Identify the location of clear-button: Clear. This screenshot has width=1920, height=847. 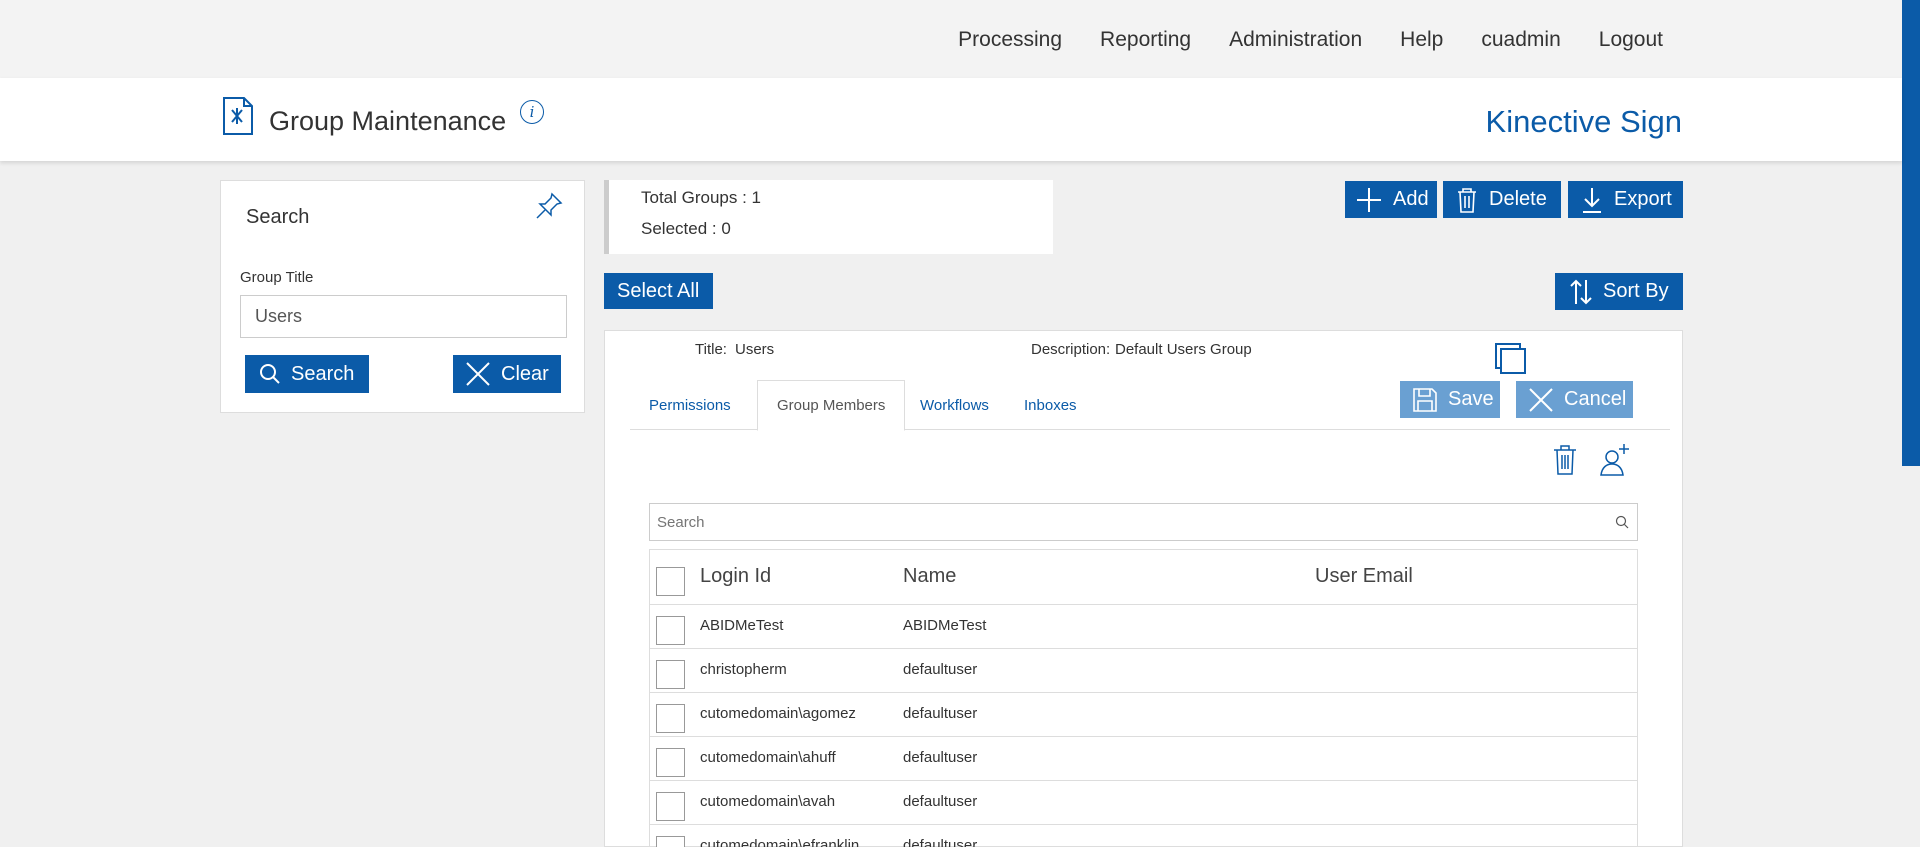
(507, 374).